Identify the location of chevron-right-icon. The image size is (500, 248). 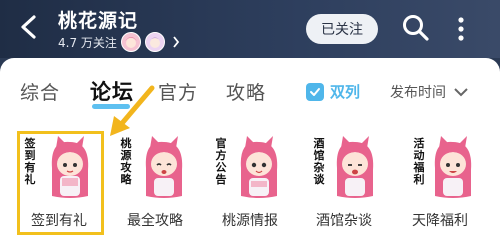
(176, 42).